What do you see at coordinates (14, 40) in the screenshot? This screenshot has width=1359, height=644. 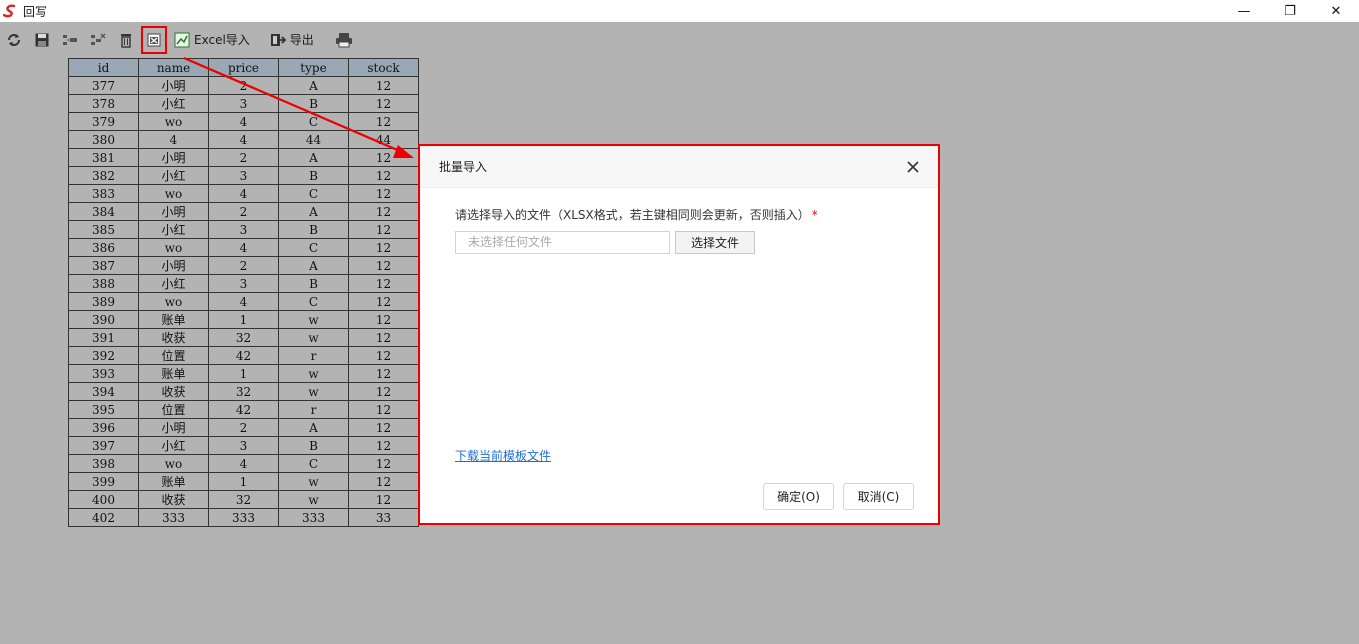 I see `refresh-button` at bounding box center [14, 40].